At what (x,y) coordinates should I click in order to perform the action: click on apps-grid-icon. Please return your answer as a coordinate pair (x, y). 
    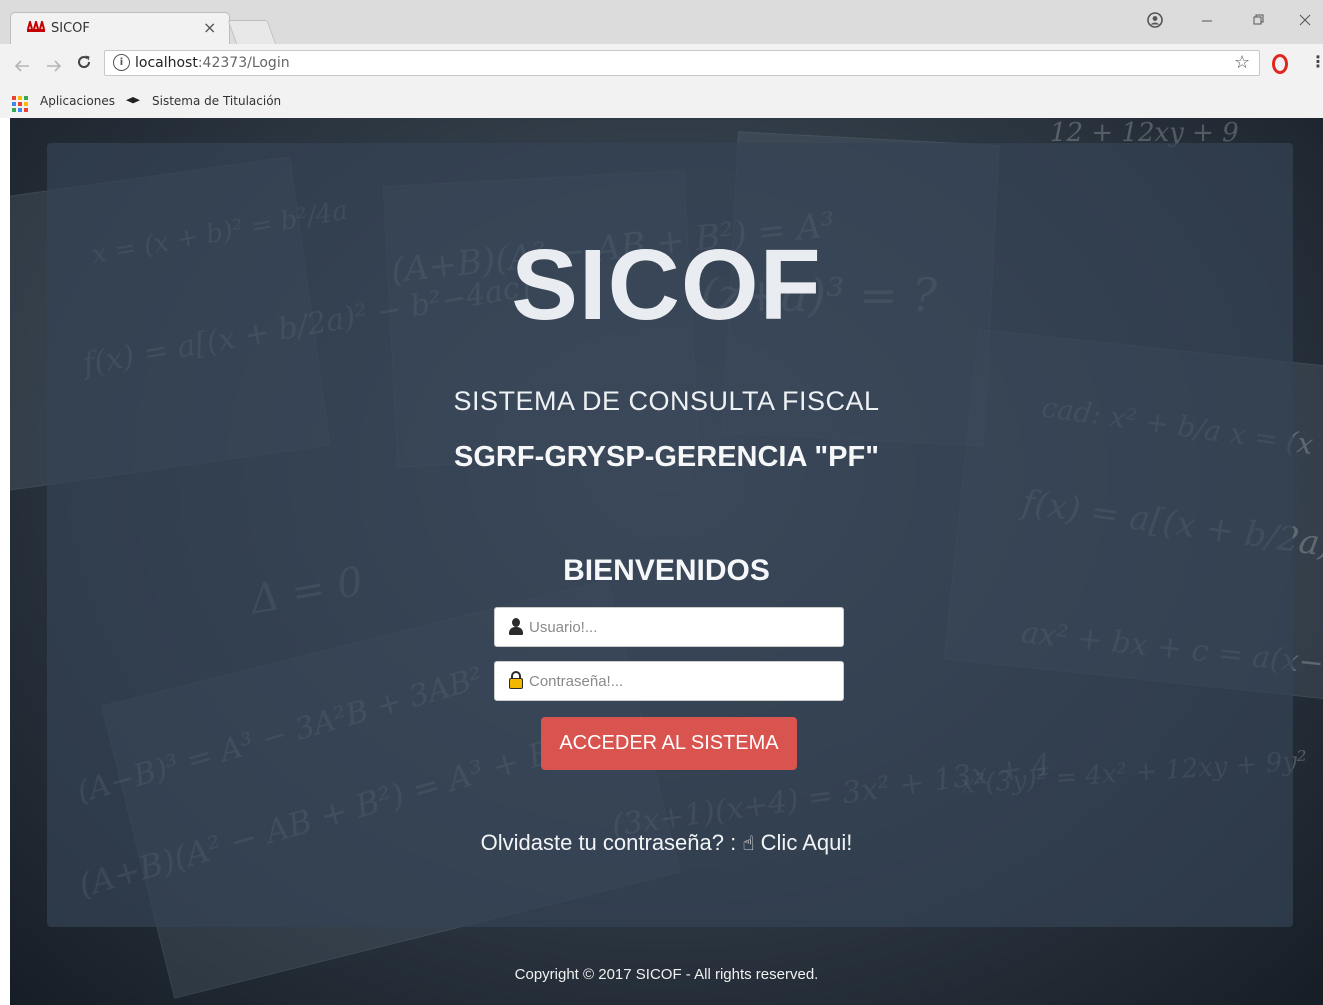
    Looking at the image, I should click on (20, 104).